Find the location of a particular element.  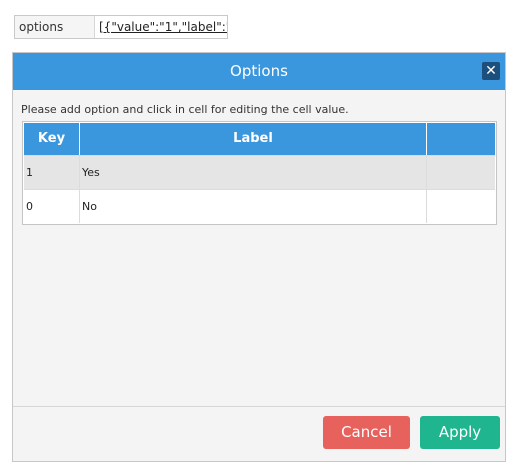

cell-key: 1 is located at coordinates (52, 172).